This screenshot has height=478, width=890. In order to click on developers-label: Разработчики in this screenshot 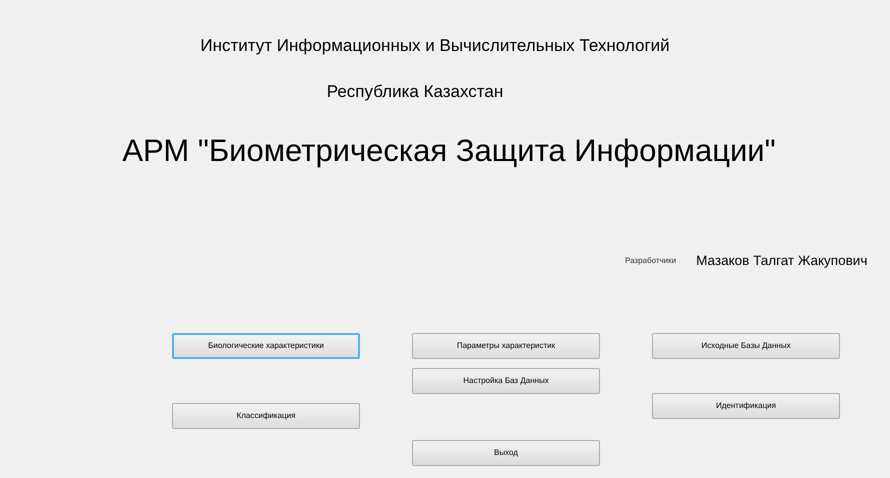, I will do `click(650, 260)`.